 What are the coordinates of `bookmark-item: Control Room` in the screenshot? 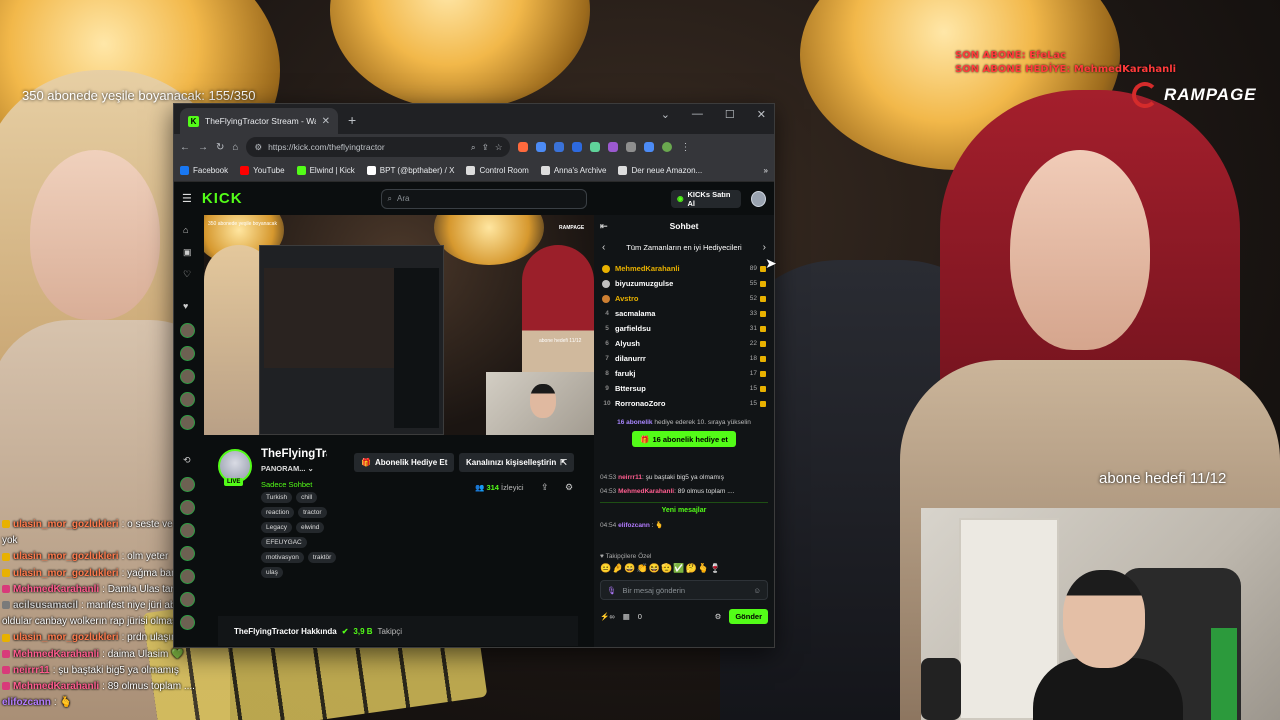 It's located at (497, 170).